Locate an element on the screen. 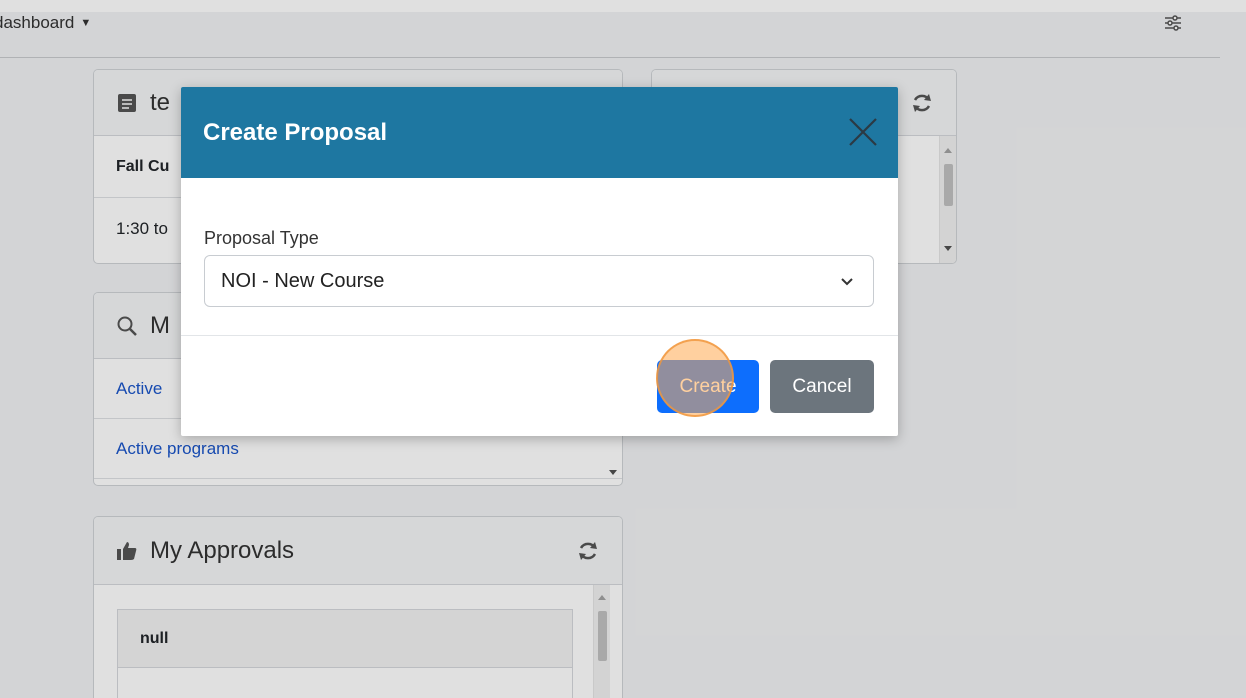 This screenshot has width=1246, height=698. proposal-type-value: NOI - New Course is located at coordinates (303, 280).